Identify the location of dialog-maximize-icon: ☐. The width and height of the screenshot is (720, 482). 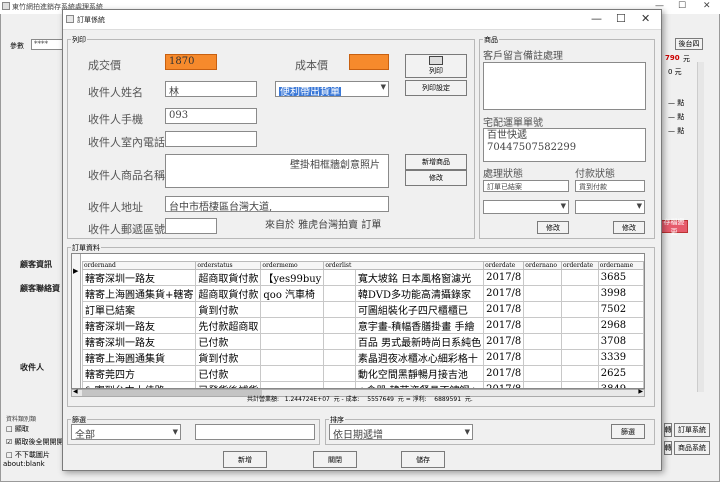
(621, 18).